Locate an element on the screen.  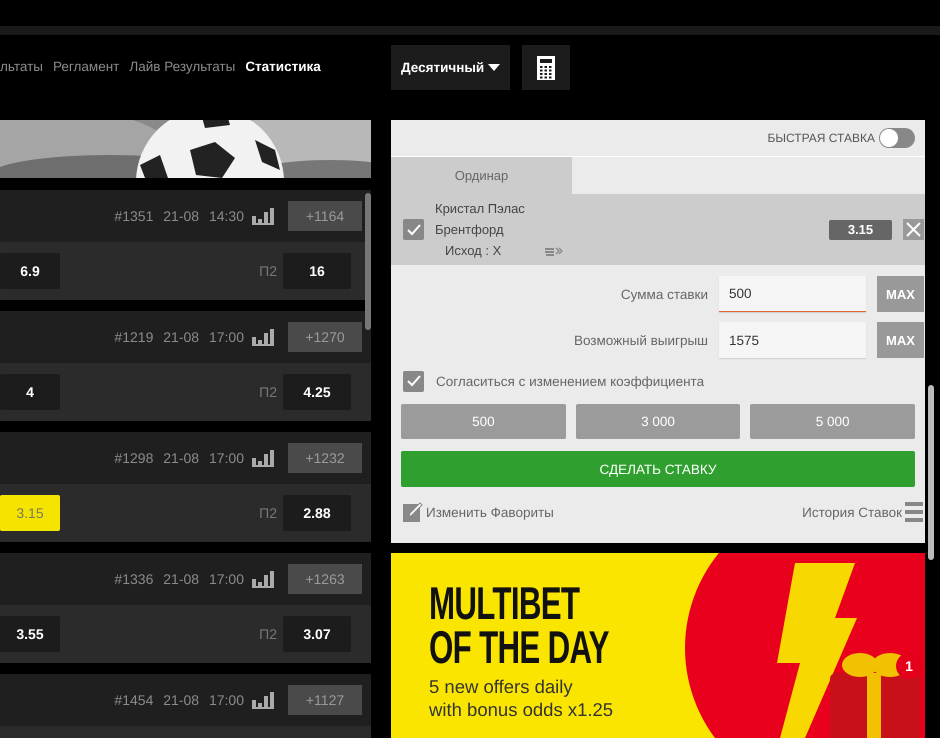
odds-button: 3.07 is located at coordinates (317, 634).